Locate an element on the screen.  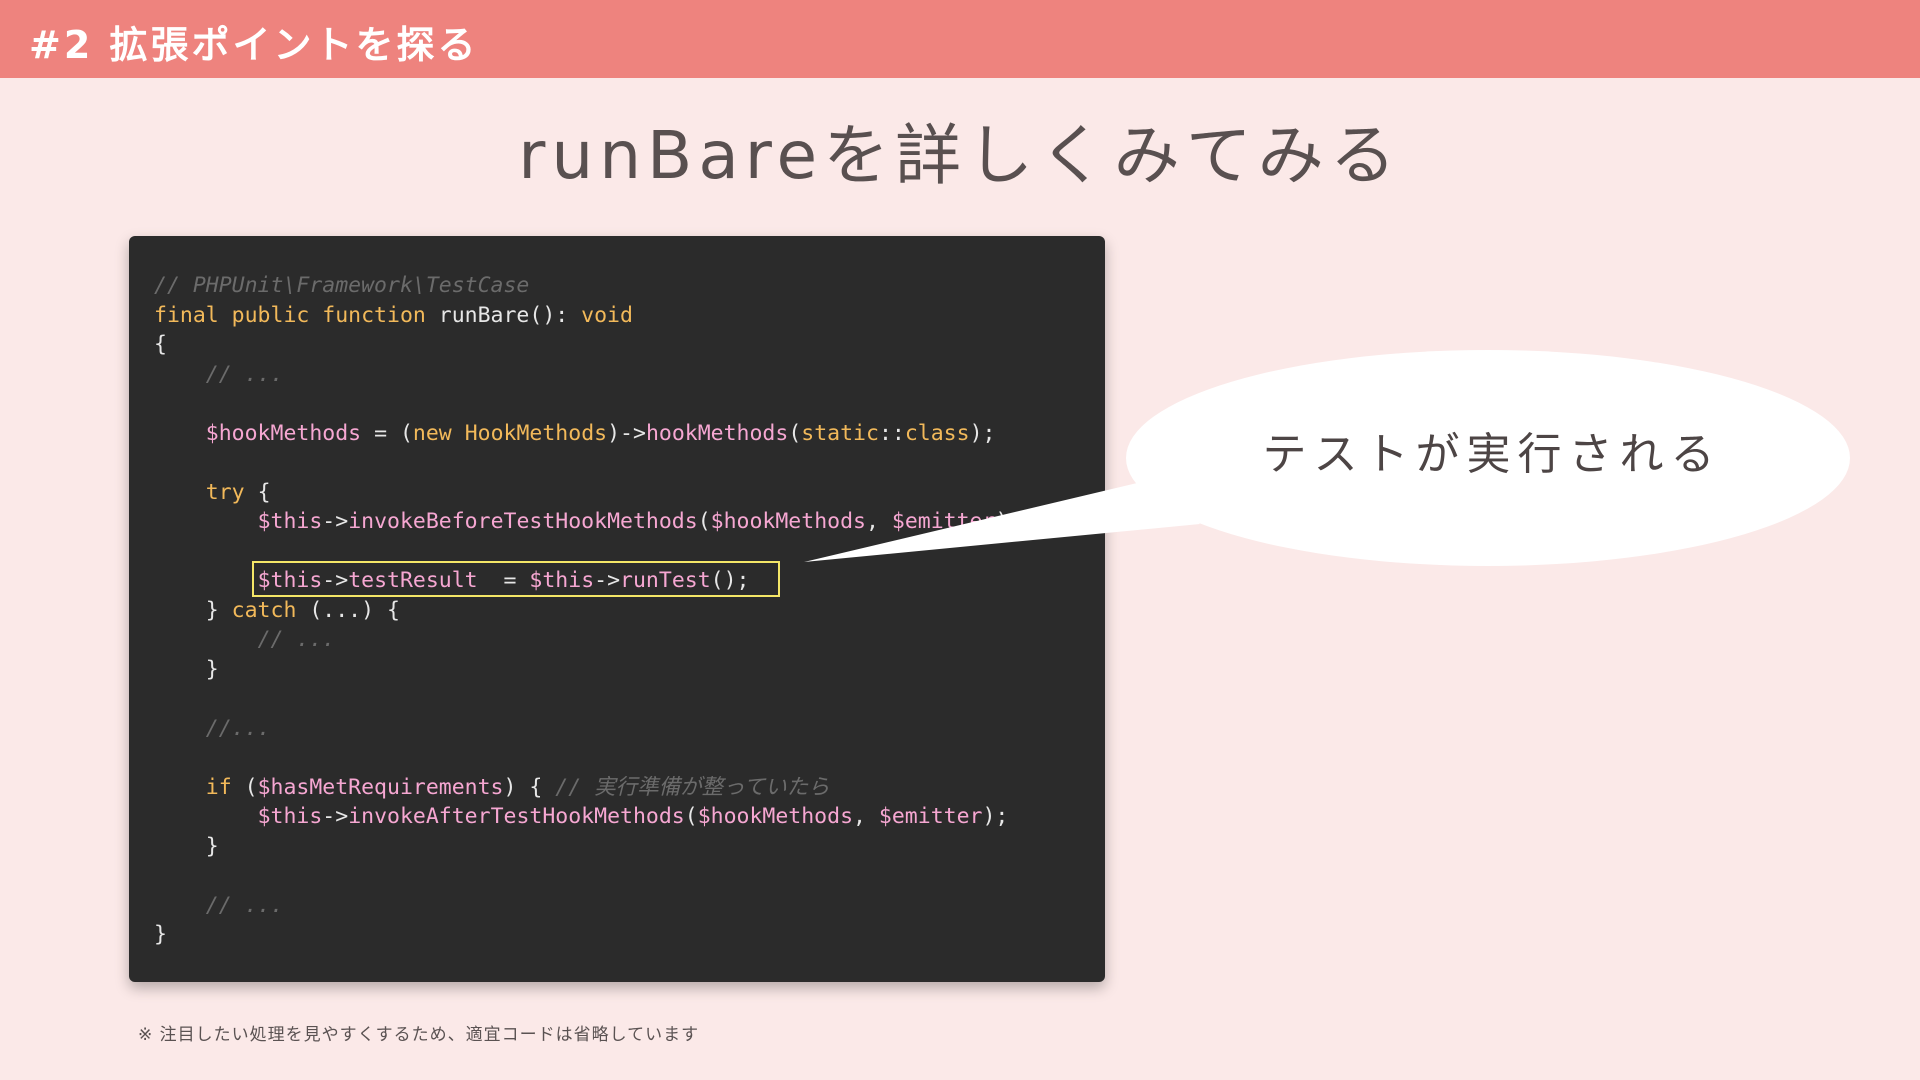
code-token: // PHPUnit\Framework\TestCase is located at coordinates (342, 285).